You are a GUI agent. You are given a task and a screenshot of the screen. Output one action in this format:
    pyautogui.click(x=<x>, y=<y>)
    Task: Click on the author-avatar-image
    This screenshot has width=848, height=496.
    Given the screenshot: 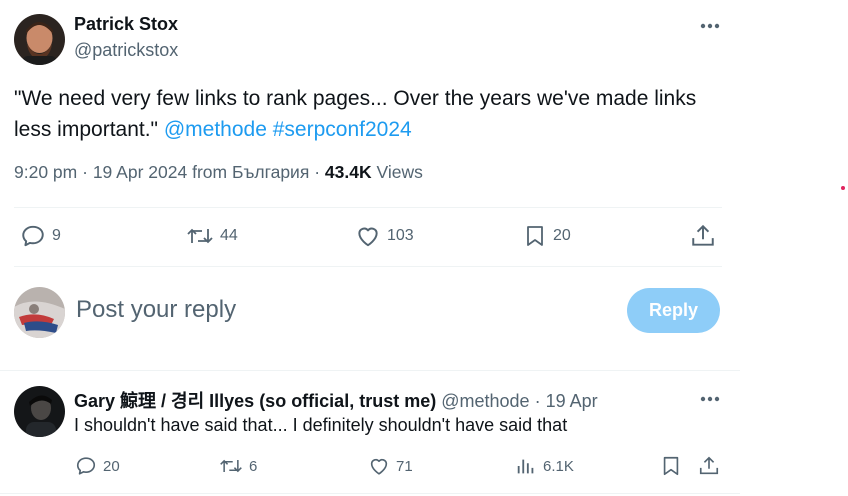 What is the action you would take?
    pyautogui.click(x=39, y=39)
    